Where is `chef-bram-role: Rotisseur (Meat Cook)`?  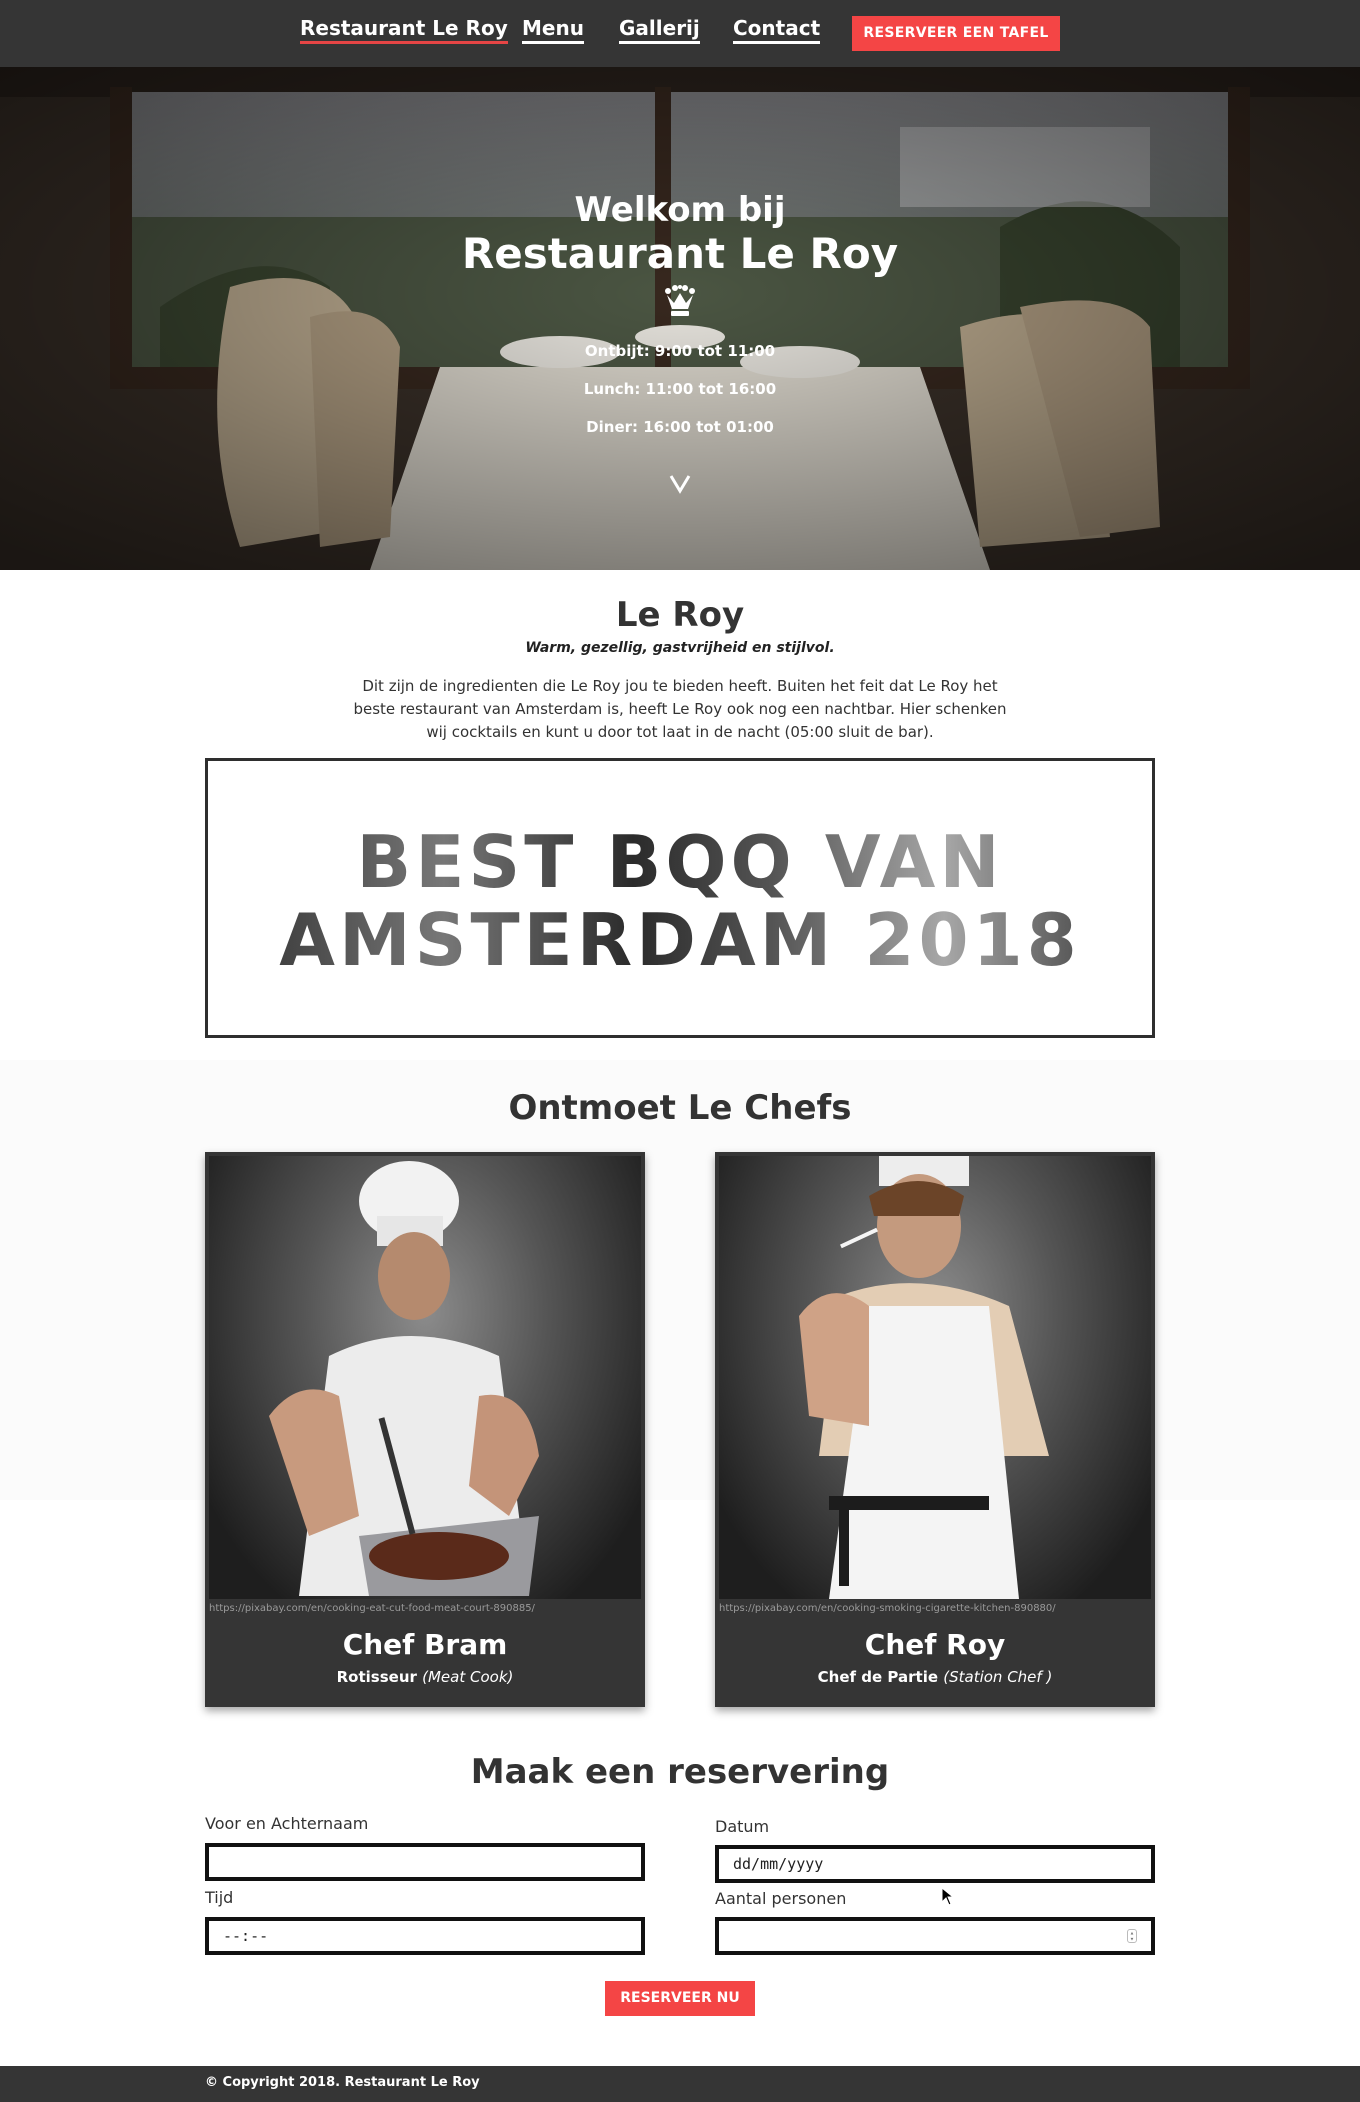
chef-bram-role: Rotisseur (Meat Cook) is located at coordinates (425, 1677).